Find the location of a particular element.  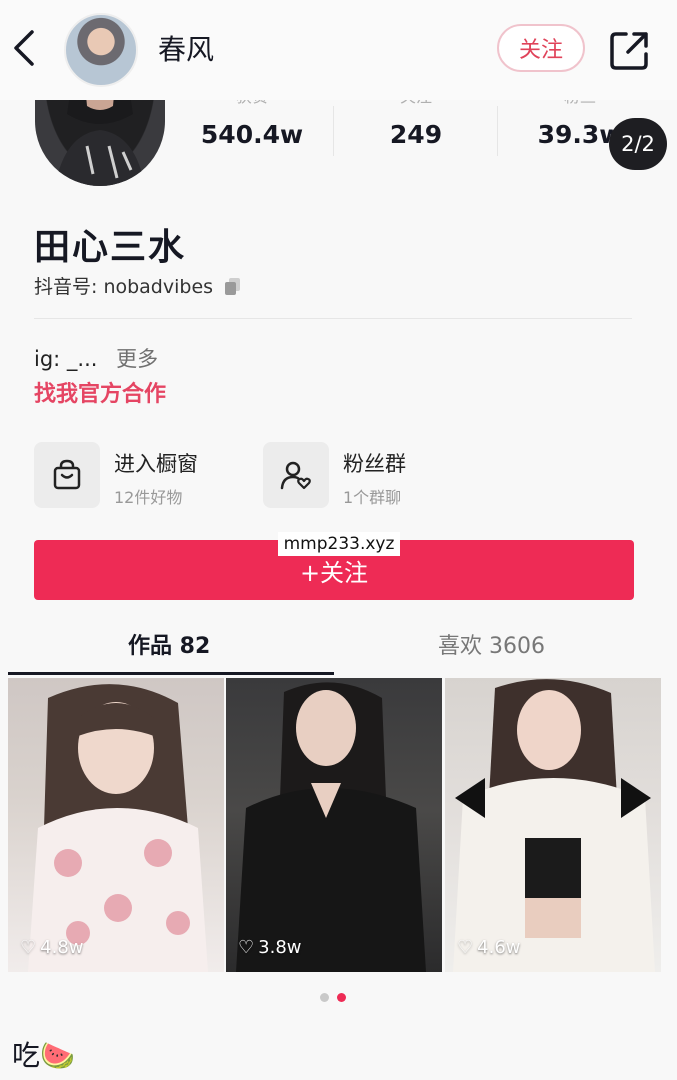

account-id-text: 抖音号: nobadvibes is located at coordinates (124, 287).